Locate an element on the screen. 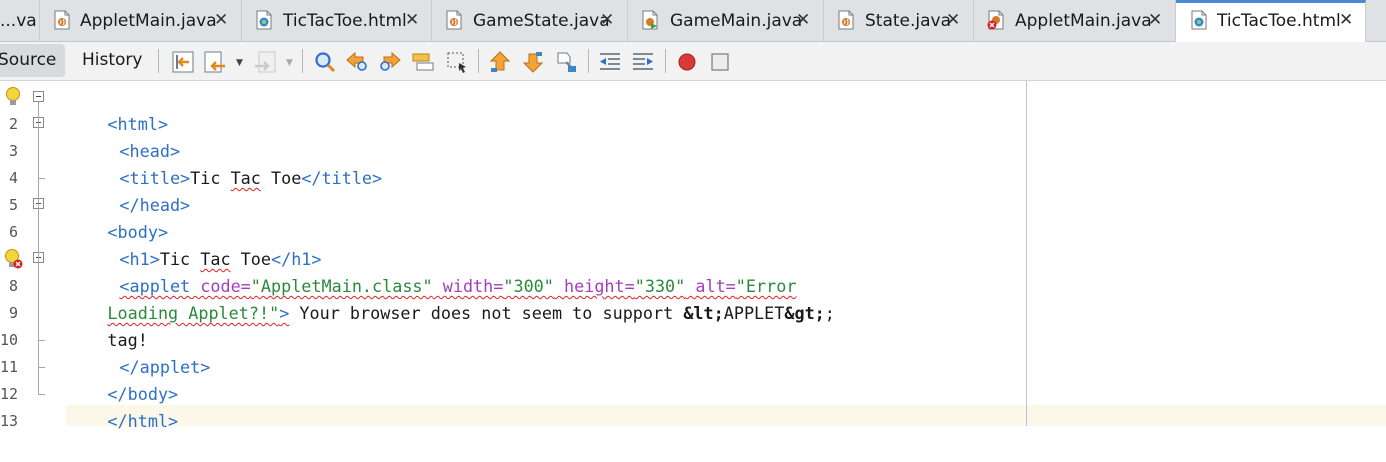 This screenshot has height=462, width=1386. editor-tab-active: TicTacToe.html ✕ is located at coordinates (1271, 21).